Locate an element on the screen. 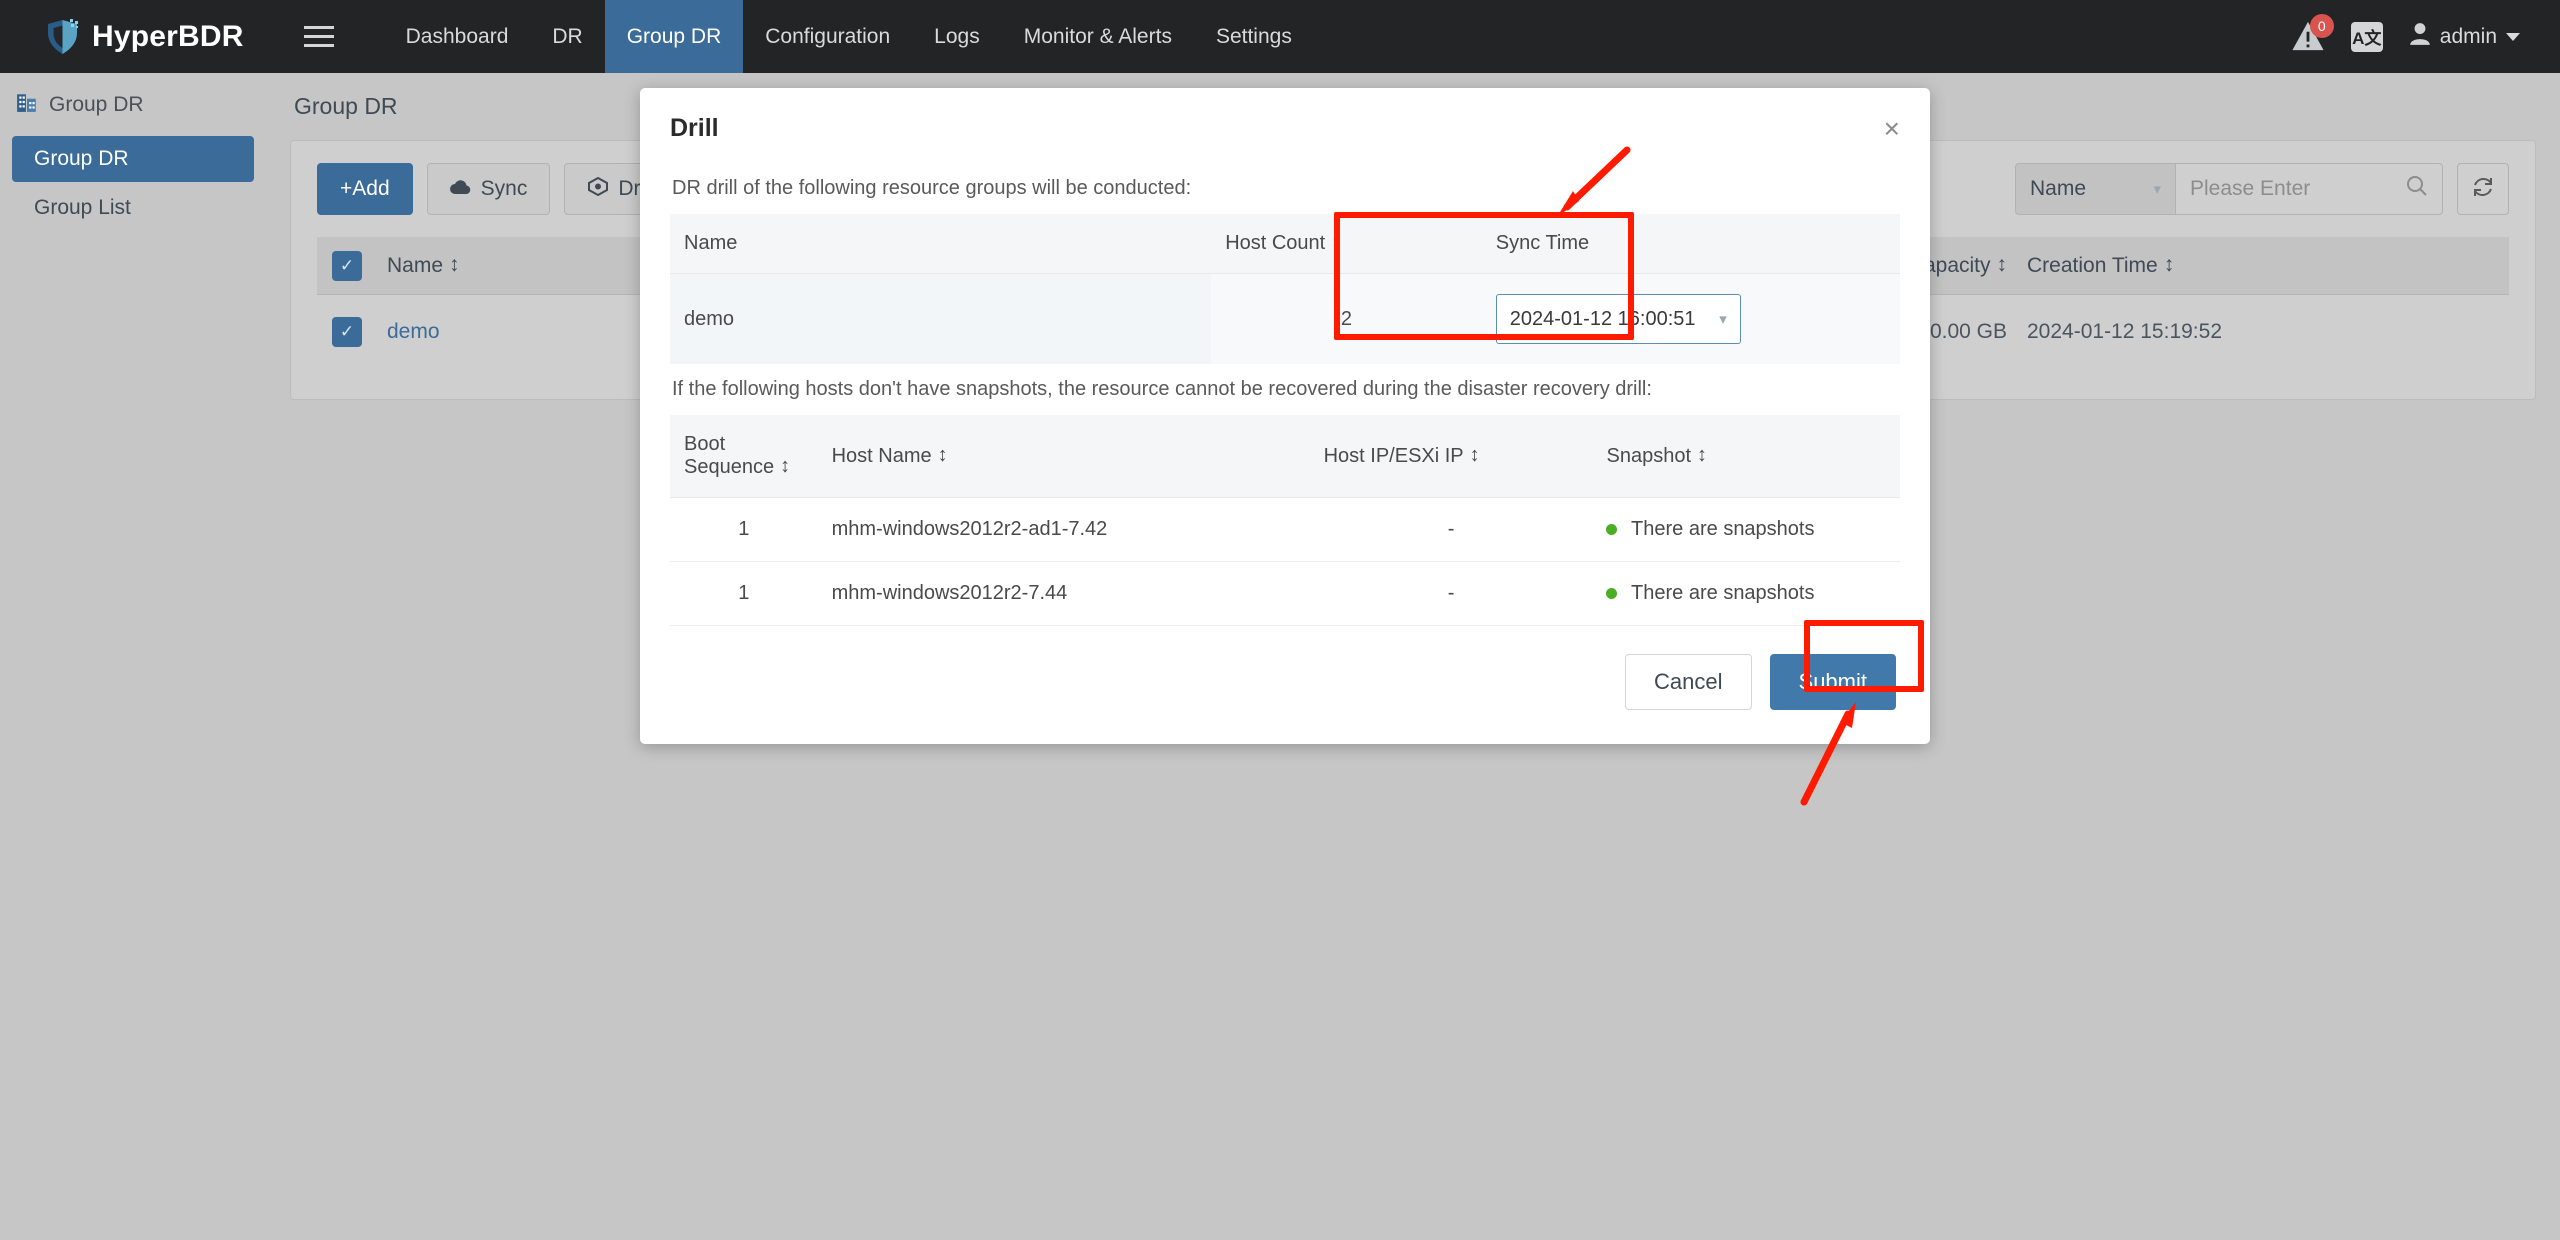 The width and height of the screenshot is (2560, 1240). close-icon: × is located at coordinates (1892, 128).